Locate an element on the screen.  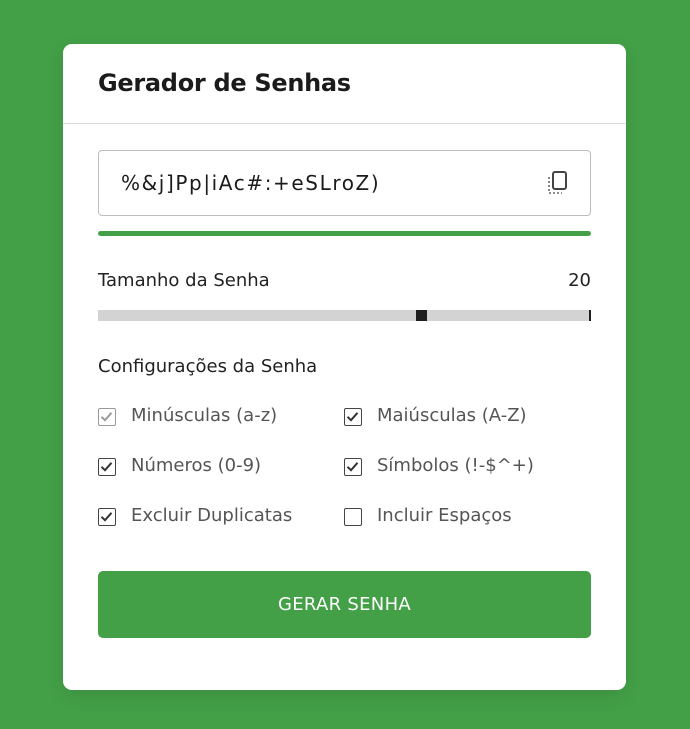
password-field is located at coordinates (314, 183).